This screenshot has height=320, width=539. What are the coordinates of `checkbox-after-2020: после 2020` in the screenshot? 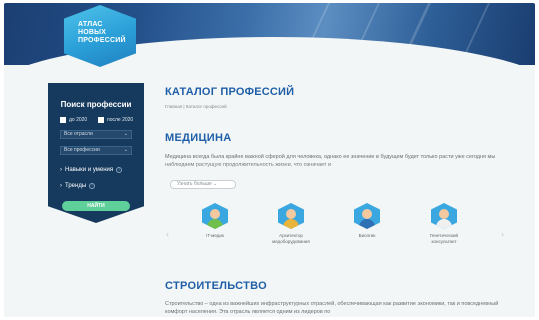 It's located at (115, 120).